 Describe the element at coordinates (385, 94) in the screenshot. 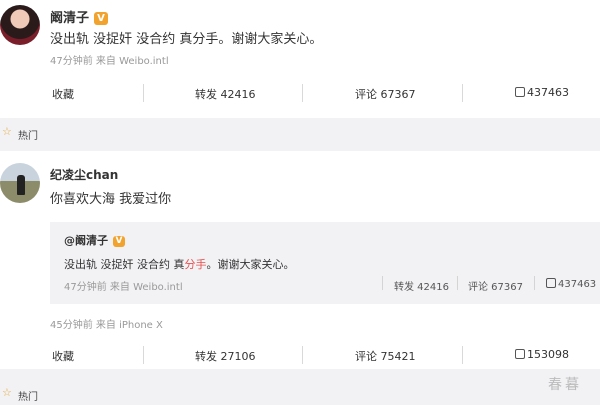

I see `comment-button: 评论 67367` at that location.